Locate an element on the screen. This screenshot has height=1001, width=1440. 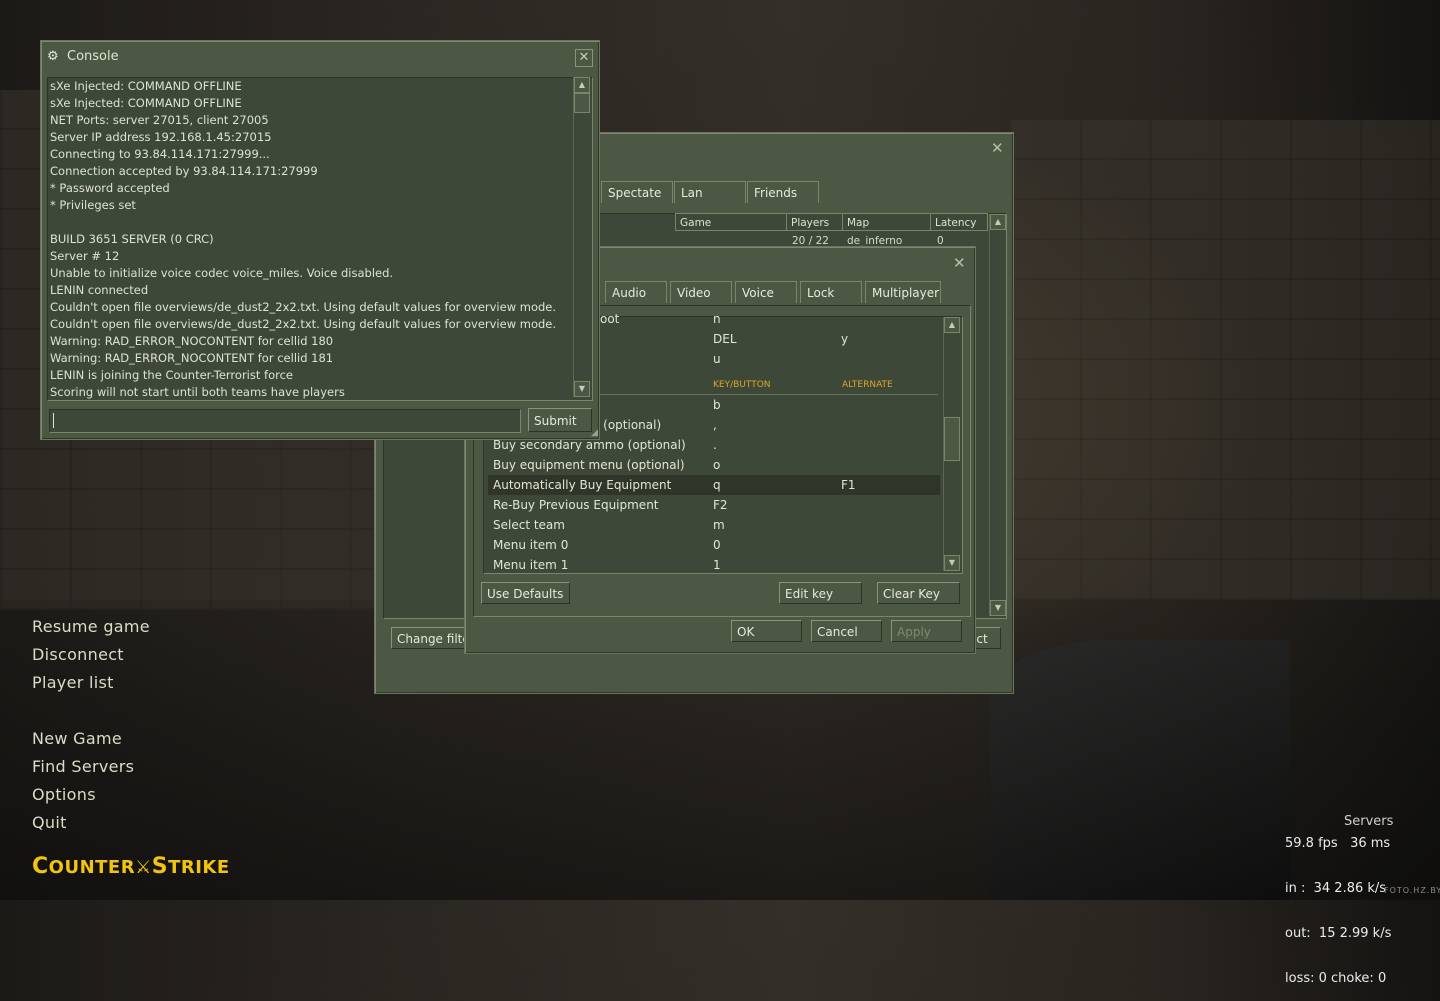
net-graph-line: out: 15 2.99 k/s is located at coordinates (1338, 933).